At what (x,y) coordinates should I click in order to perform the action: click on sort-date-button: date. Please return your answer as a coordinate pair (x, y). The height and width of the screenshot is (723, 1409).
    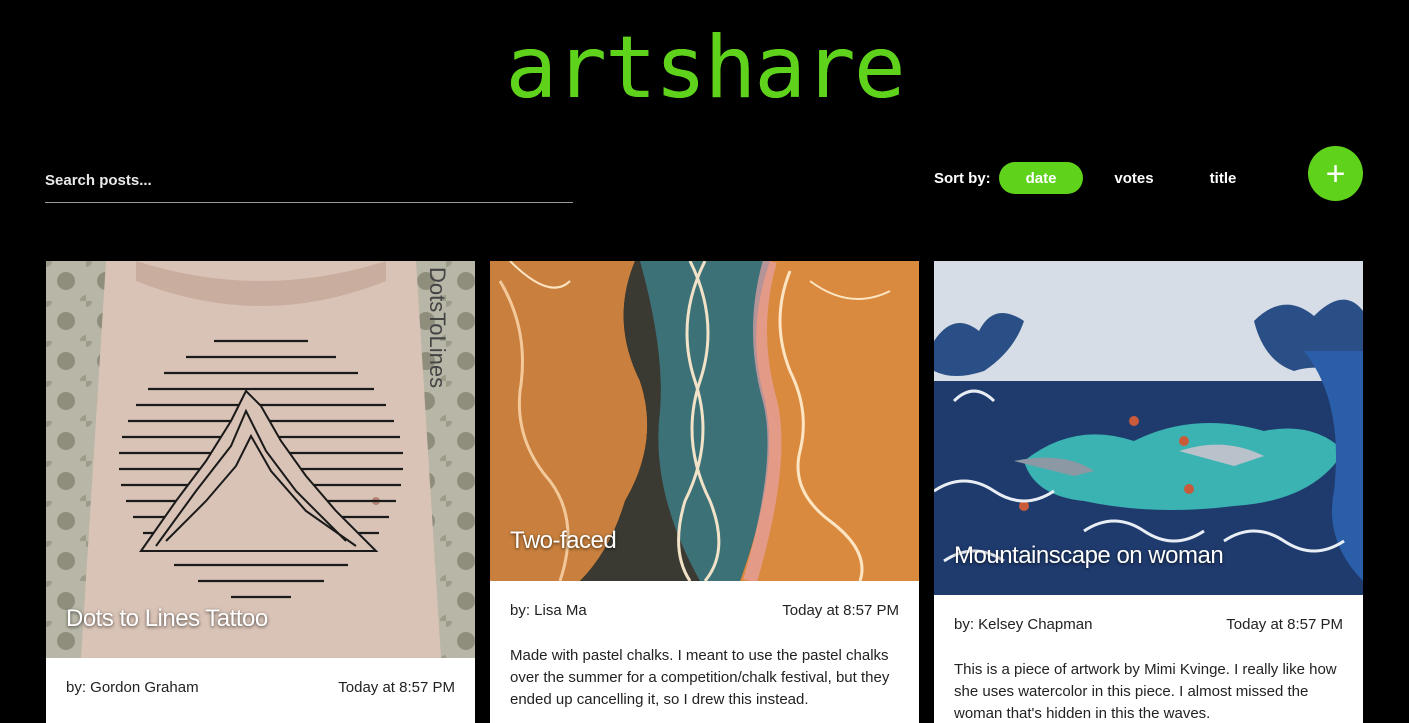
    Looking at the image, I should click on (1041, 178).